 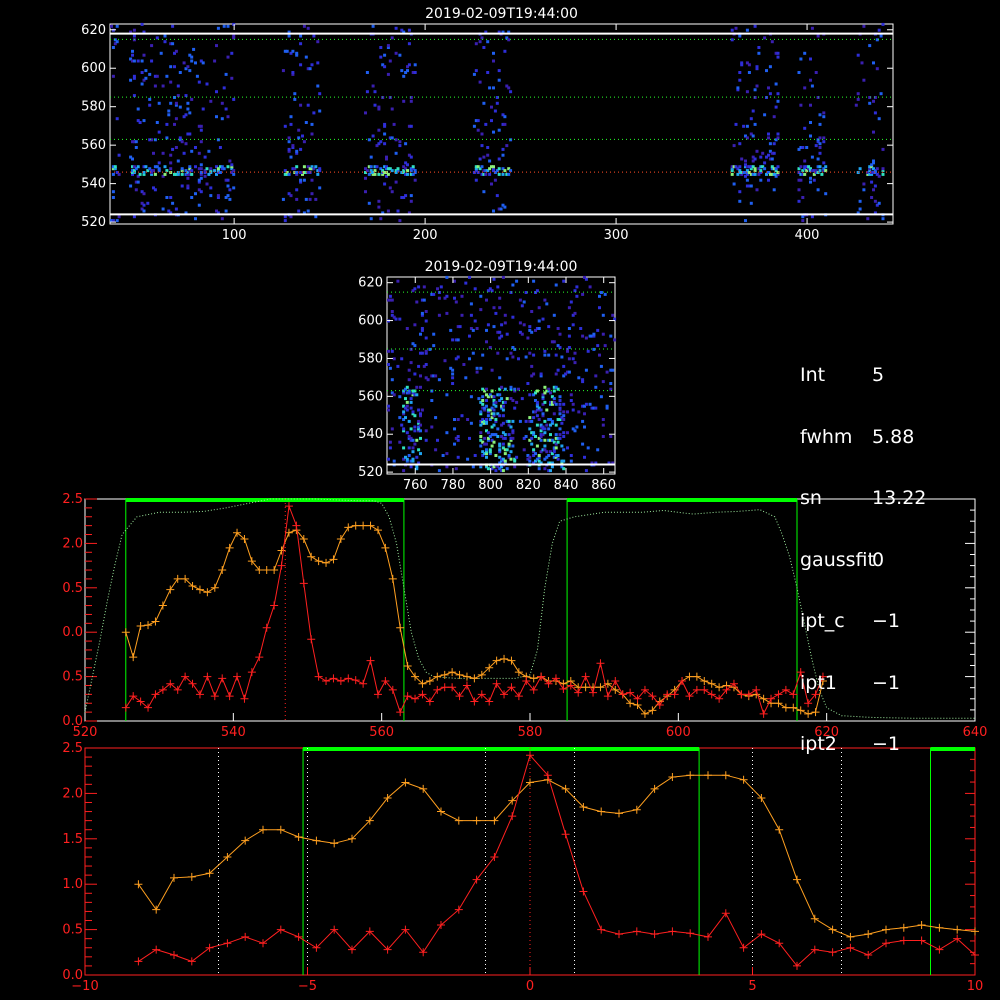 What do you see at coordinates (381, 732) in the screenshot?
I see `x-tick-label: 560` at bounding box center [381, 732].